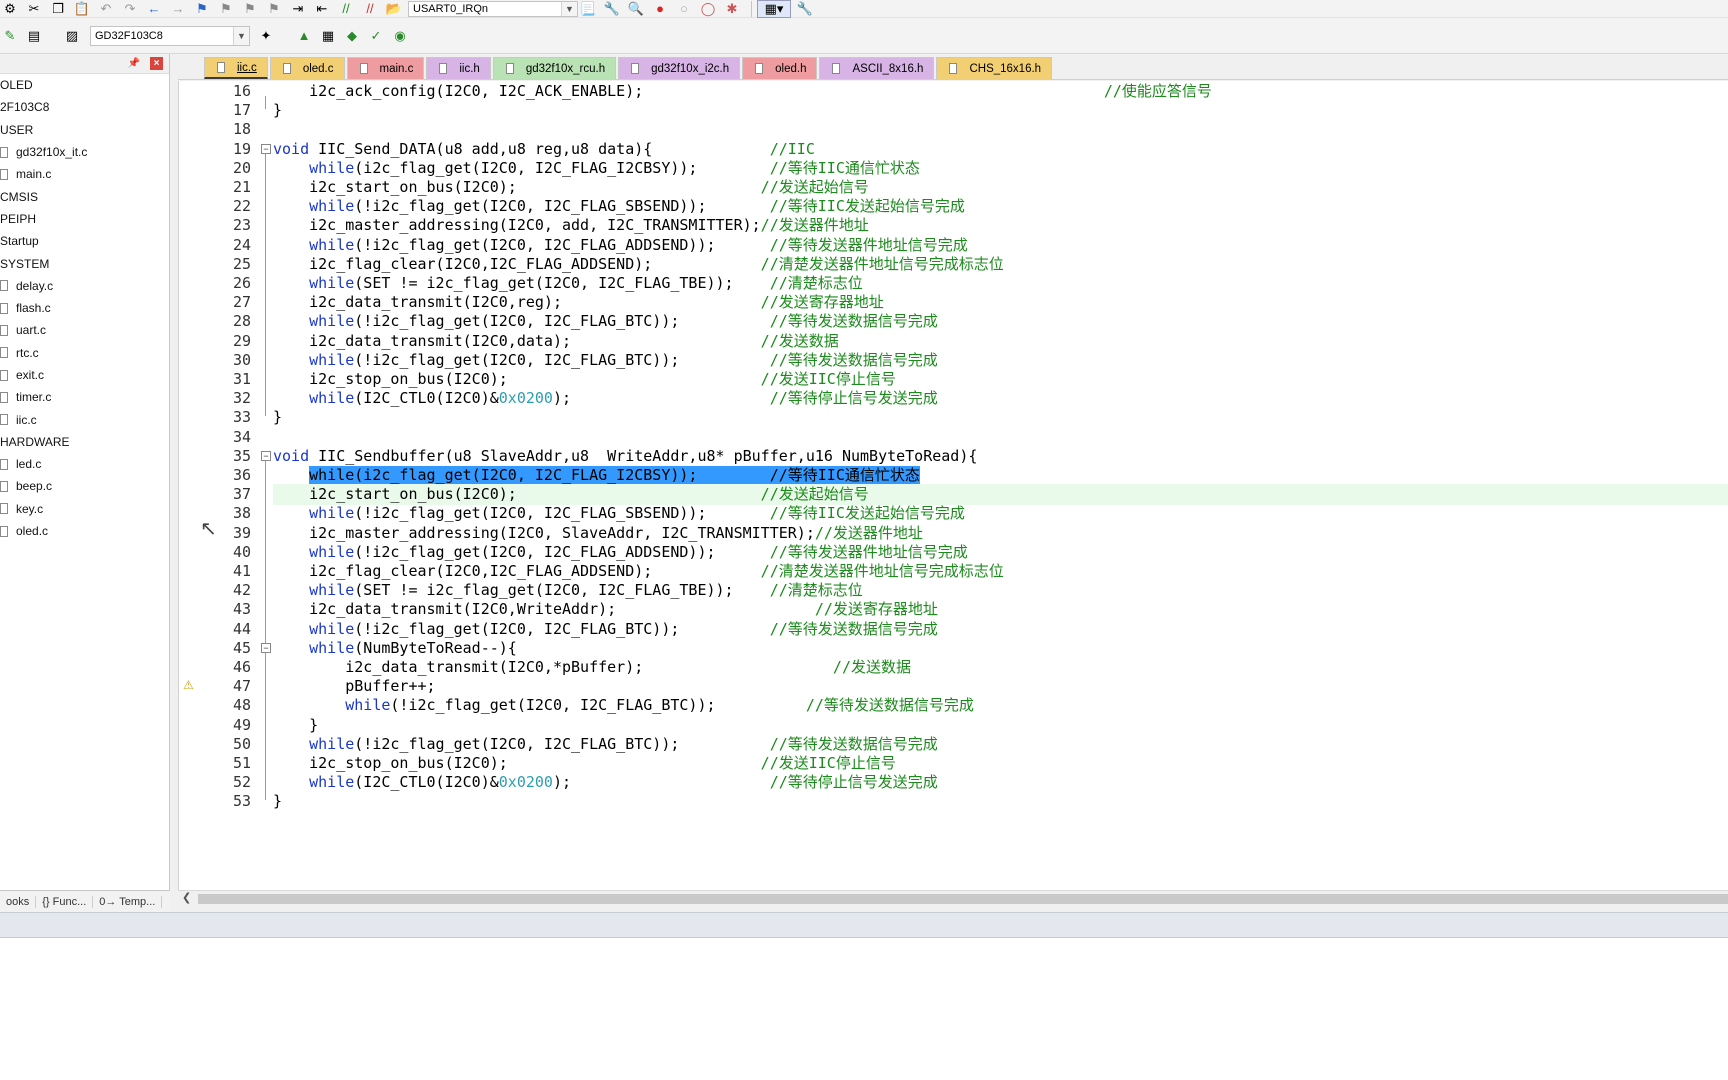  Describe the element at coordinates (304, 36) in the screenshot. I see `manage-components-icon: ▲` at that location.